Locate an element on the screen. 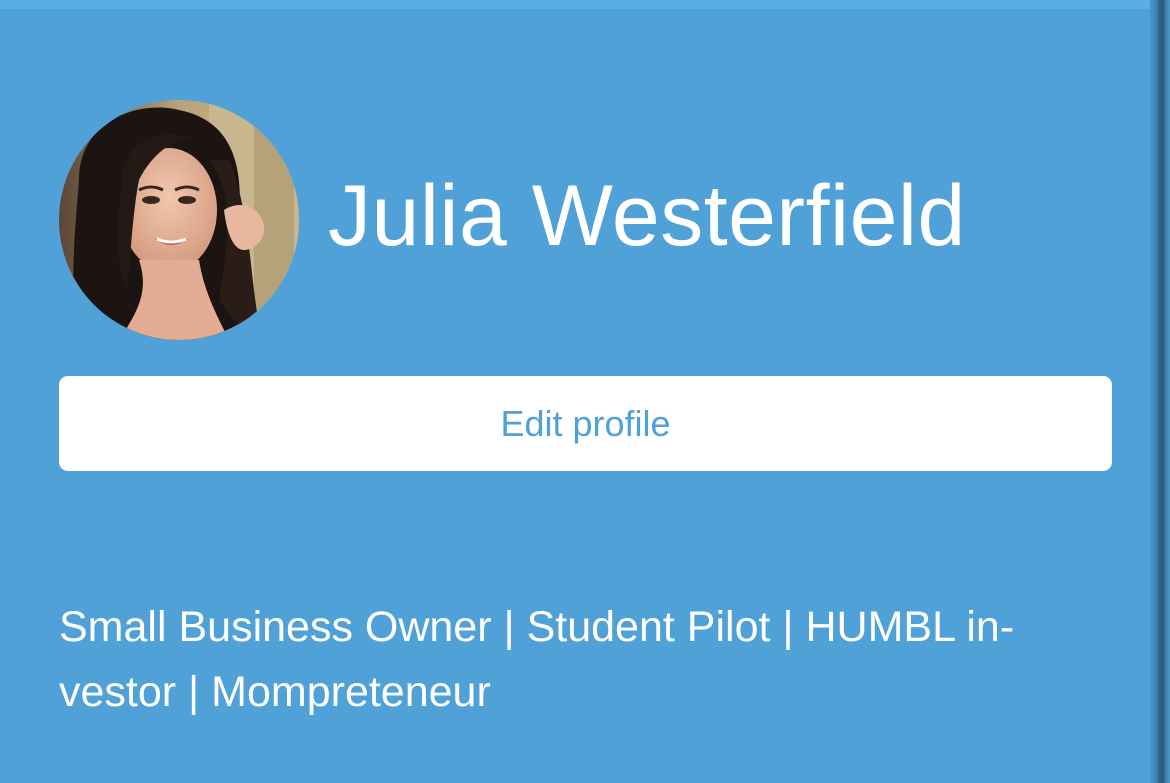 This screenshot has height=783, width=1170. profile-photo-icon is located at coordinates (179, 220).